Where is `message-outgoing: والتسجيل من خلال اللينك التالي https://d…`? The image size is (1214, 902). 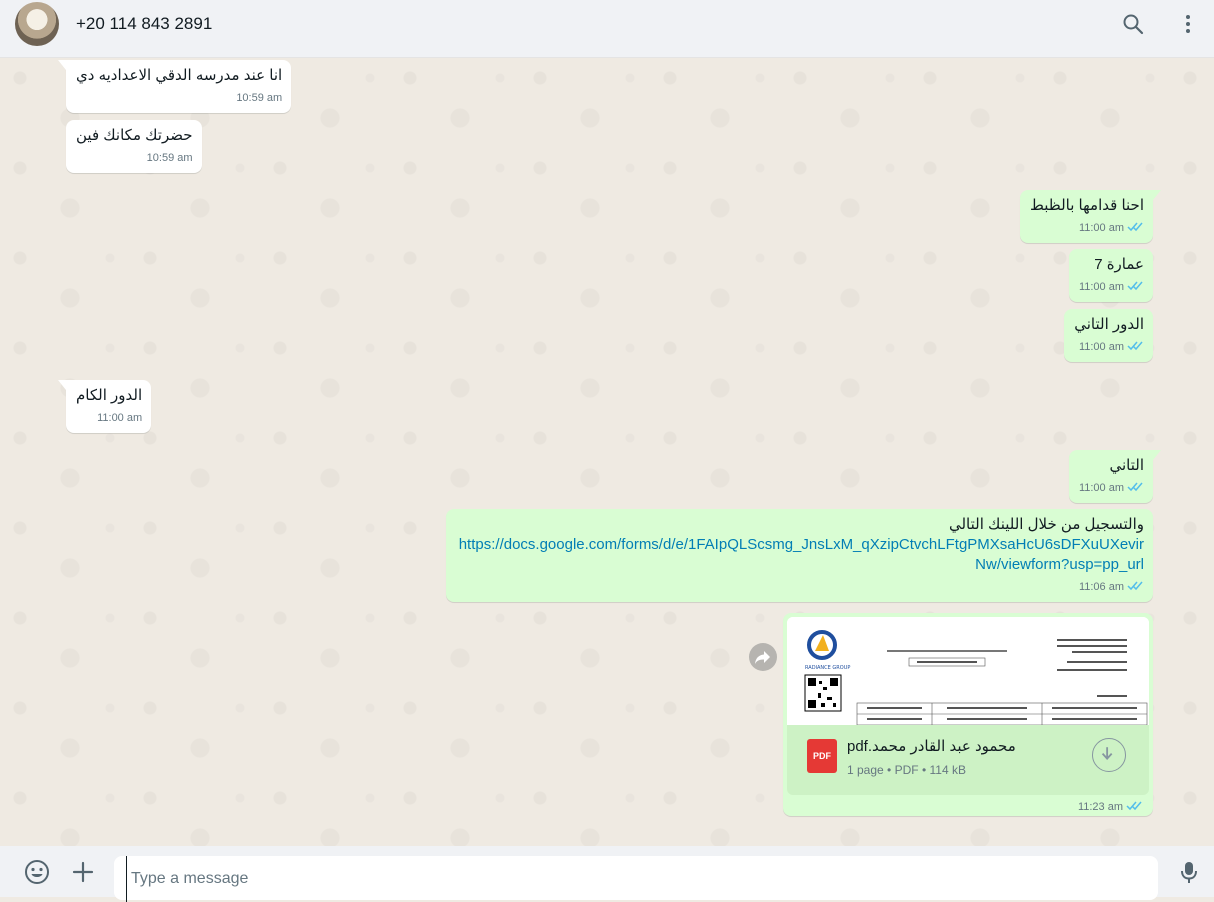 message-outgoing: والتسجيل من خلال اللينك التالي https://d… is located at coordinates (799, 555).